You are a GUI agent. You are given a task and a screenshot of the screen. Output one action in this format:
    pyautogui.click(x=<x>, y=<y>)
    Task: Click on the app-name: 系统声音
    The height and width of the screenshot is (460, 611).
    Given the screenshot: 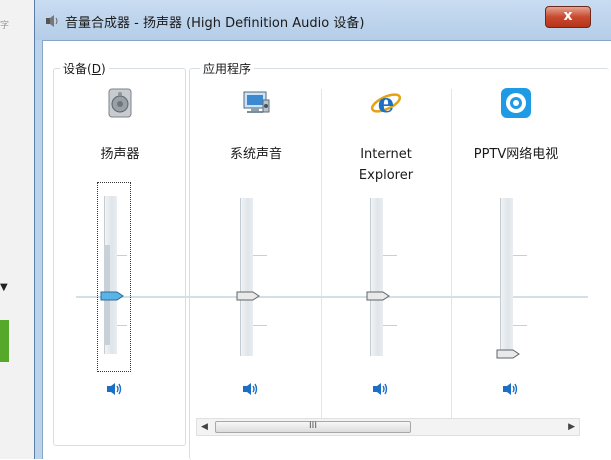 What is the action you would take?
    pyautogui.click(x=255, y=154)
    